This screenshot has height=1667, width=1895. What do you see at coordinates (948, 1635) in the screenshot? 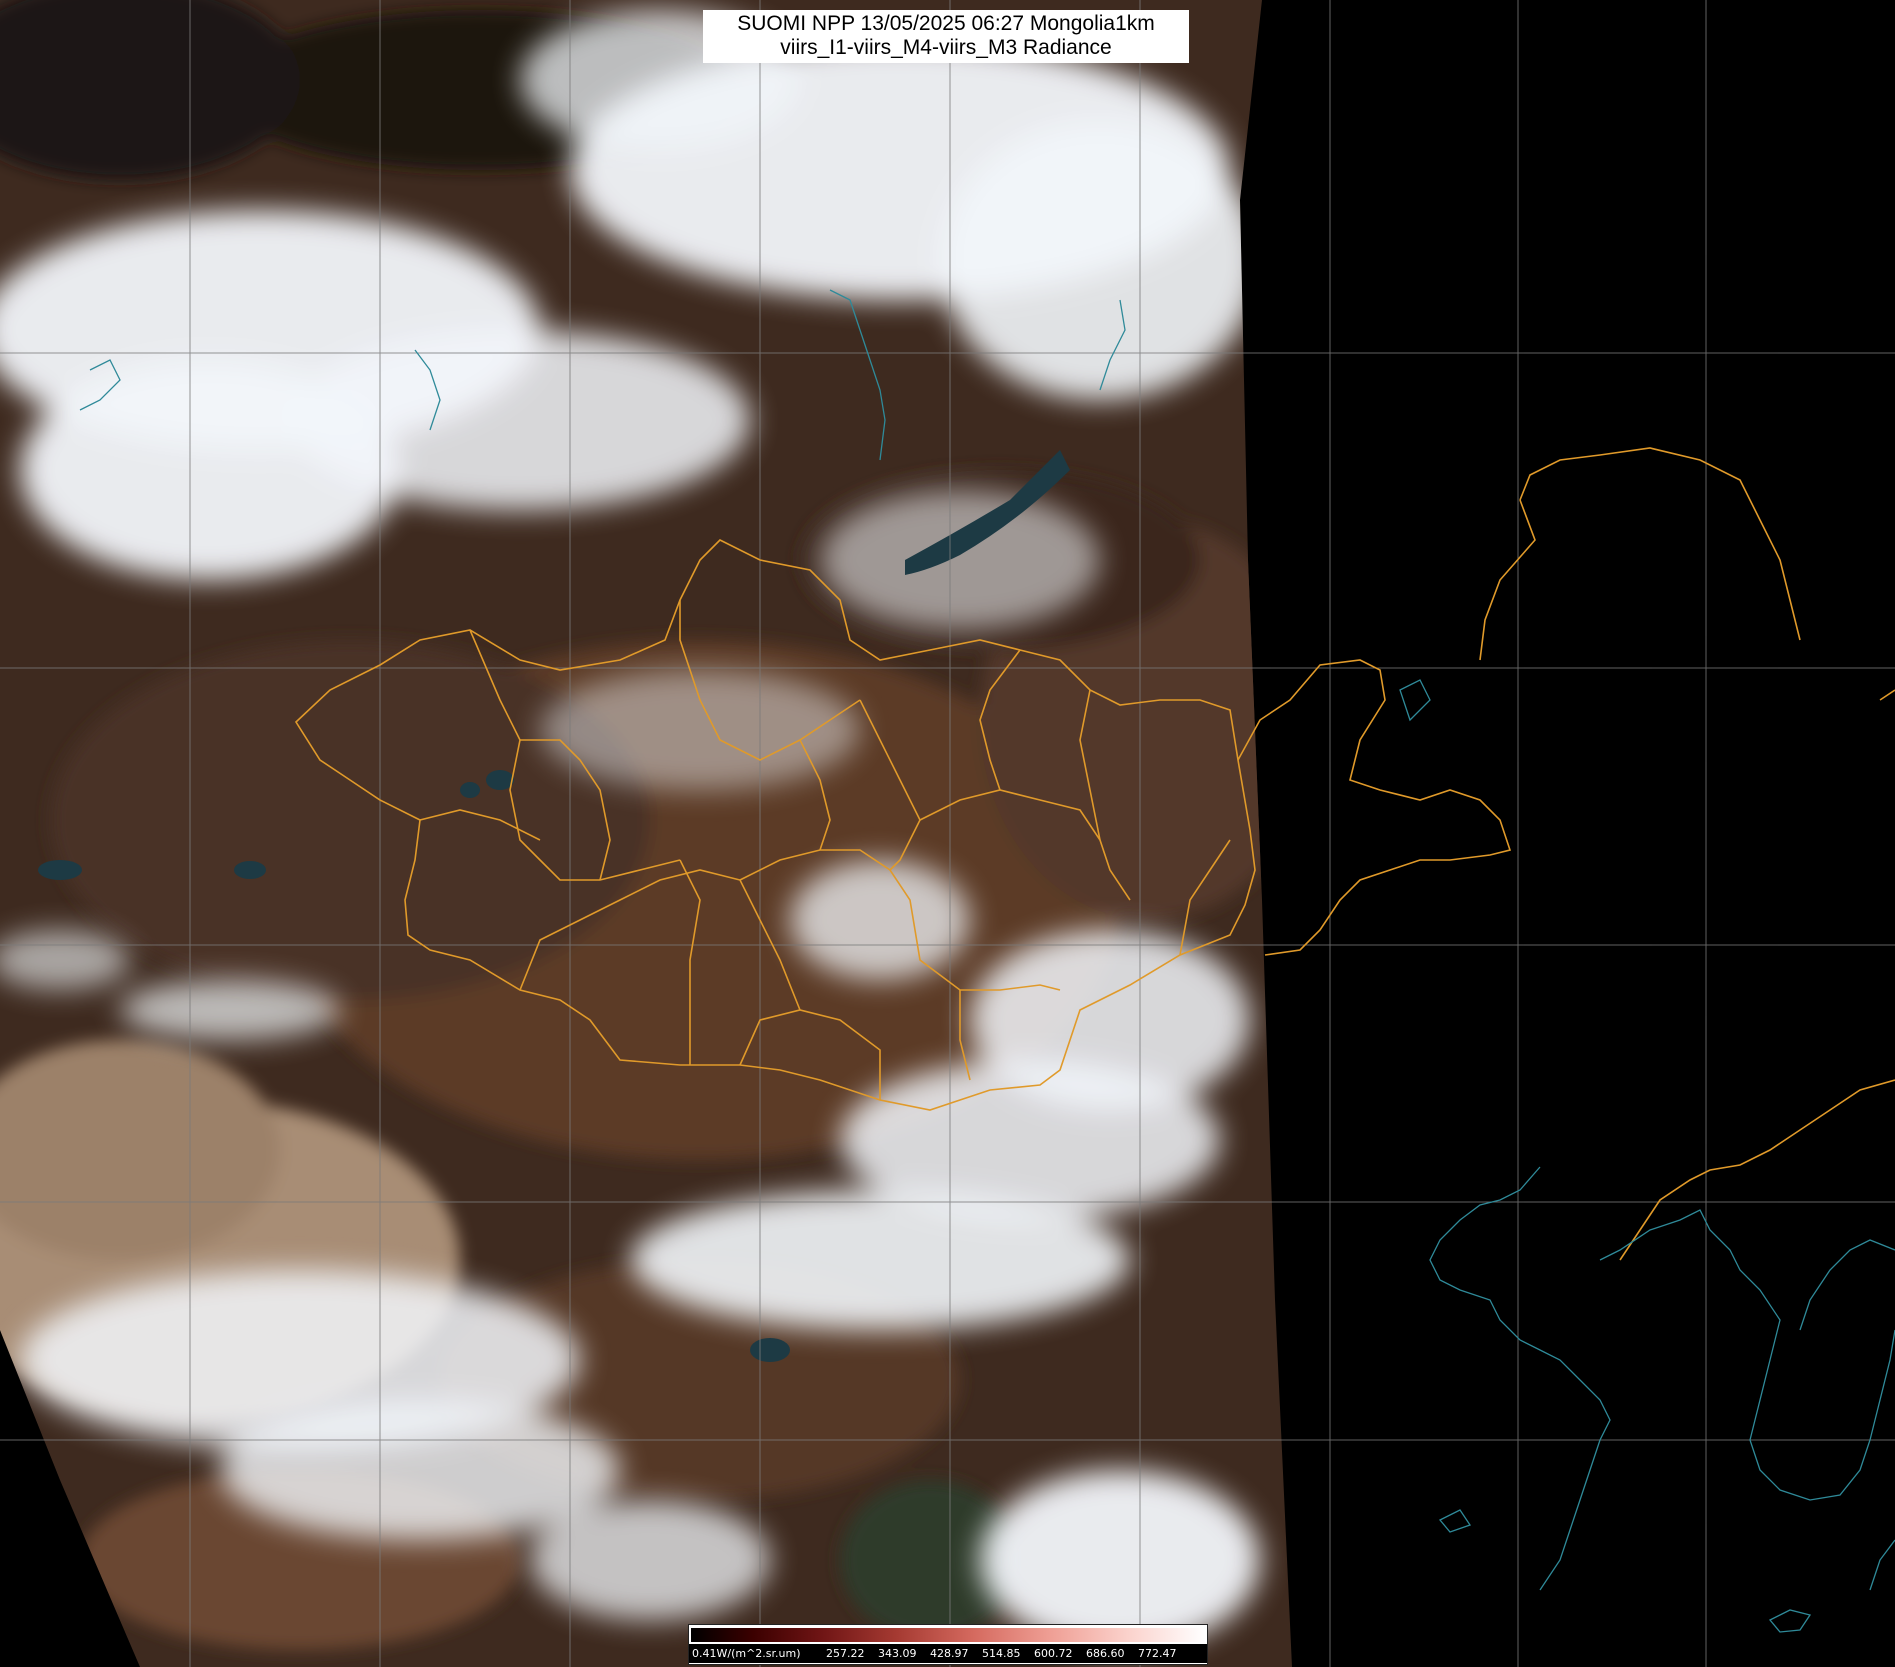
I see `colorbar-ramp` at bounding box center [948, 1635].